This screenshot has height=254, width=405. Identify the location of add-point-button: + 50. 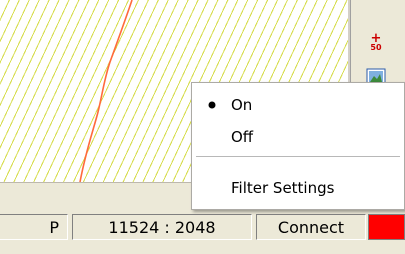
(376, 43).